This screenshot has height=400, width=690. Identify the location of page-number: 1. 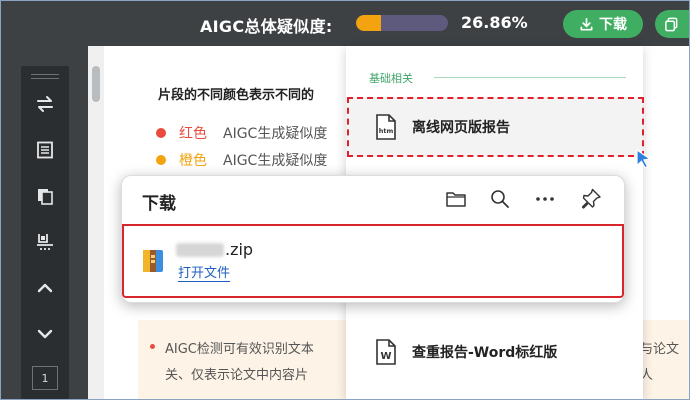
(45, 378).